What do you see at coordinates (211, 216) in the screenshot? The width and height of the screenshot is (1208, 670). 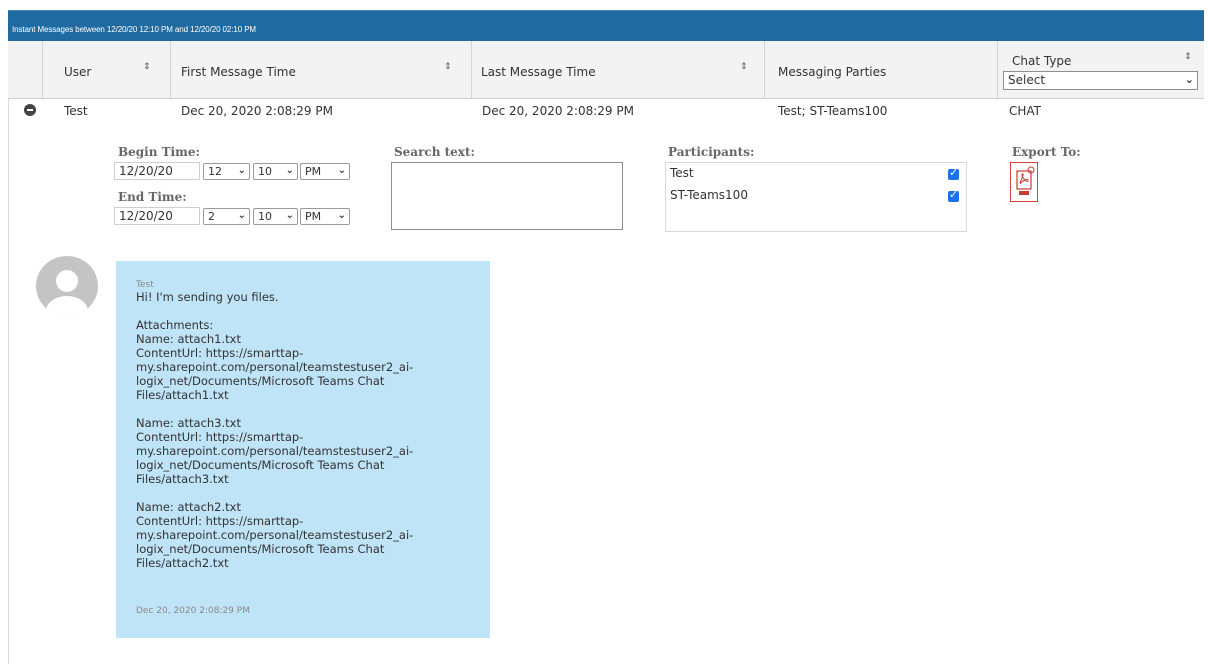 I see `end-hour-value: 2` at bounding box center [211, 216].